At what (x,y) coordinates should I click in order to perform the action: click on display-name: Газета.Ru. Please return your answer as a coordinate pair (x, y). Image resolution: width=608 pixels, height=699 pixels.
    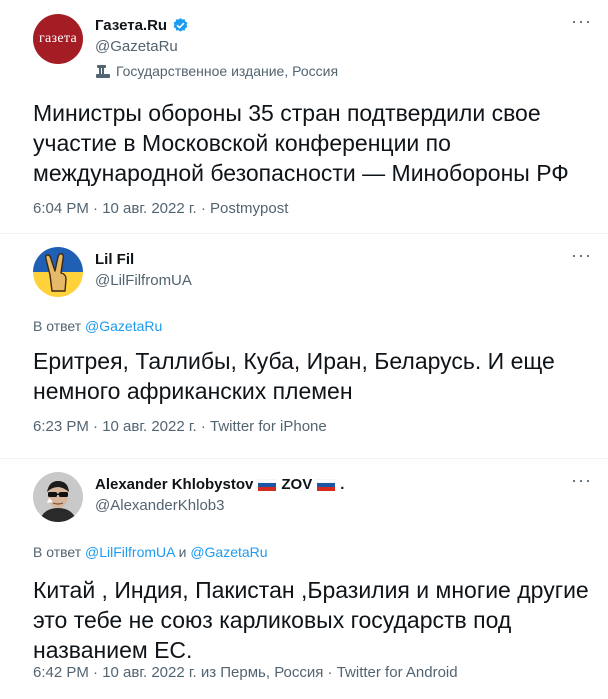
    Looking at the image, I should click on (142, 25).